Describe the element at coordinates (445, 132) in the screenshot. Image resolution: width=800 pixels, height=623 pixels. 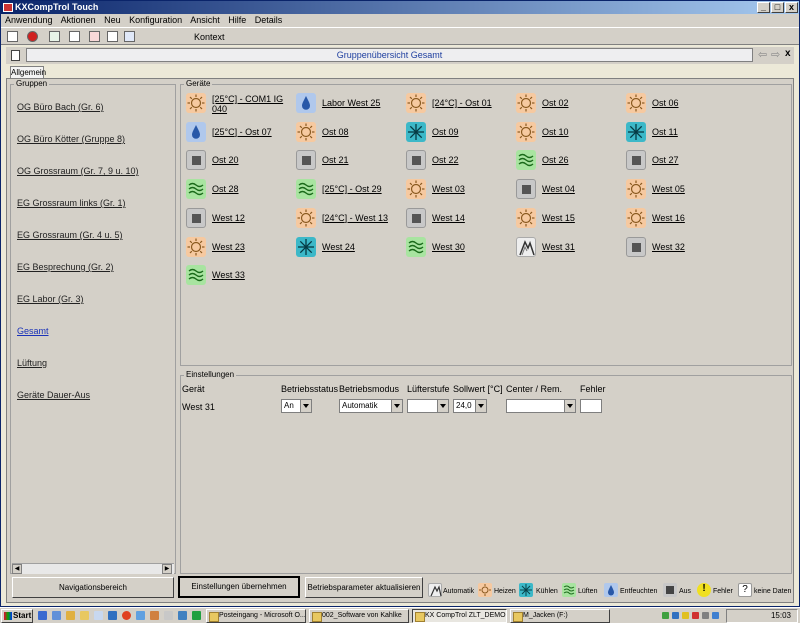
I see `device-label: Ost 09` at that location.